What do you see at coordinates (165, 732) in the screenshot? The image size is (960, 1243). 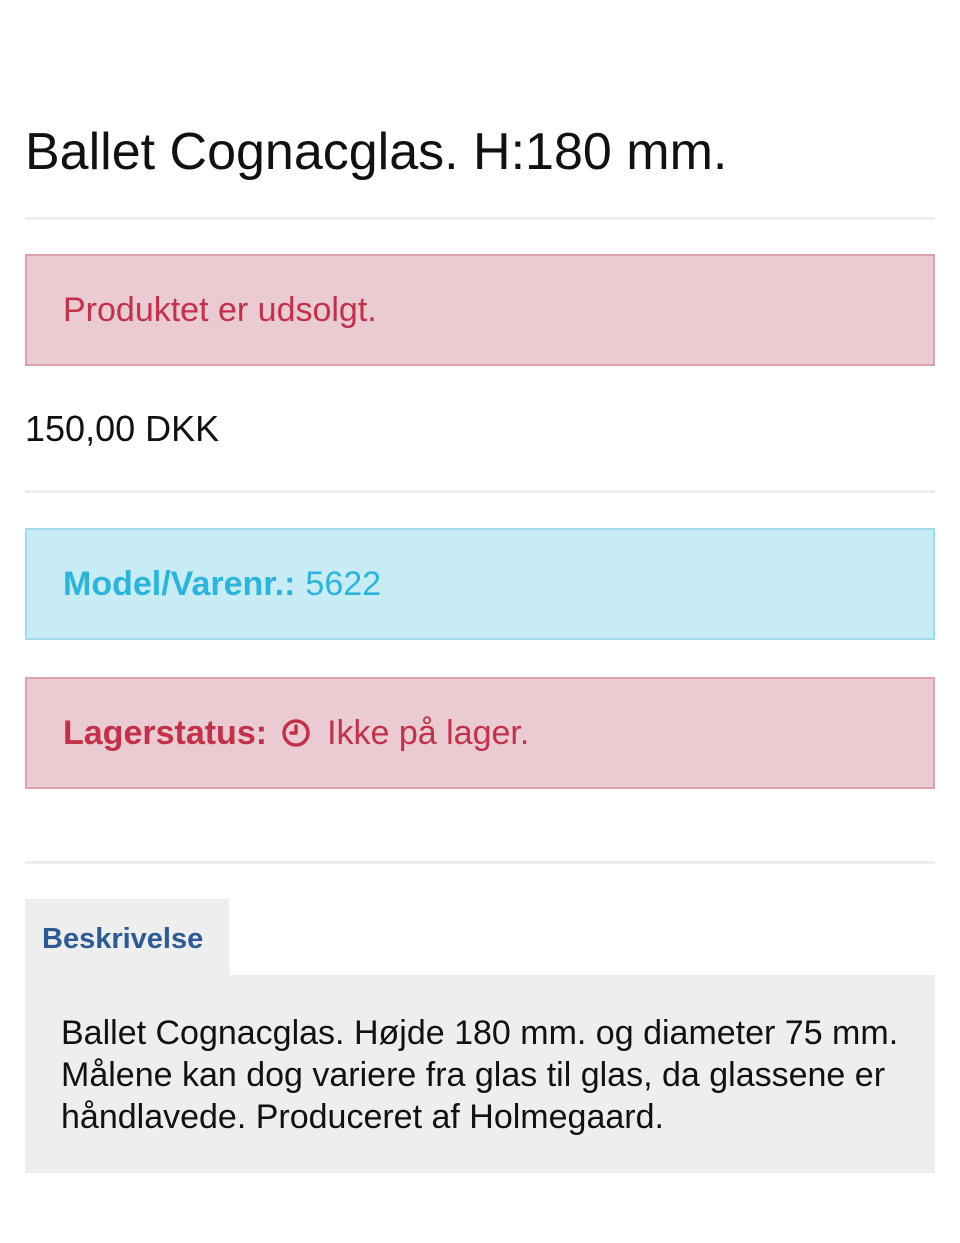 I see `stock-label: Lagerstatus:` at bounding box center [165, 732].